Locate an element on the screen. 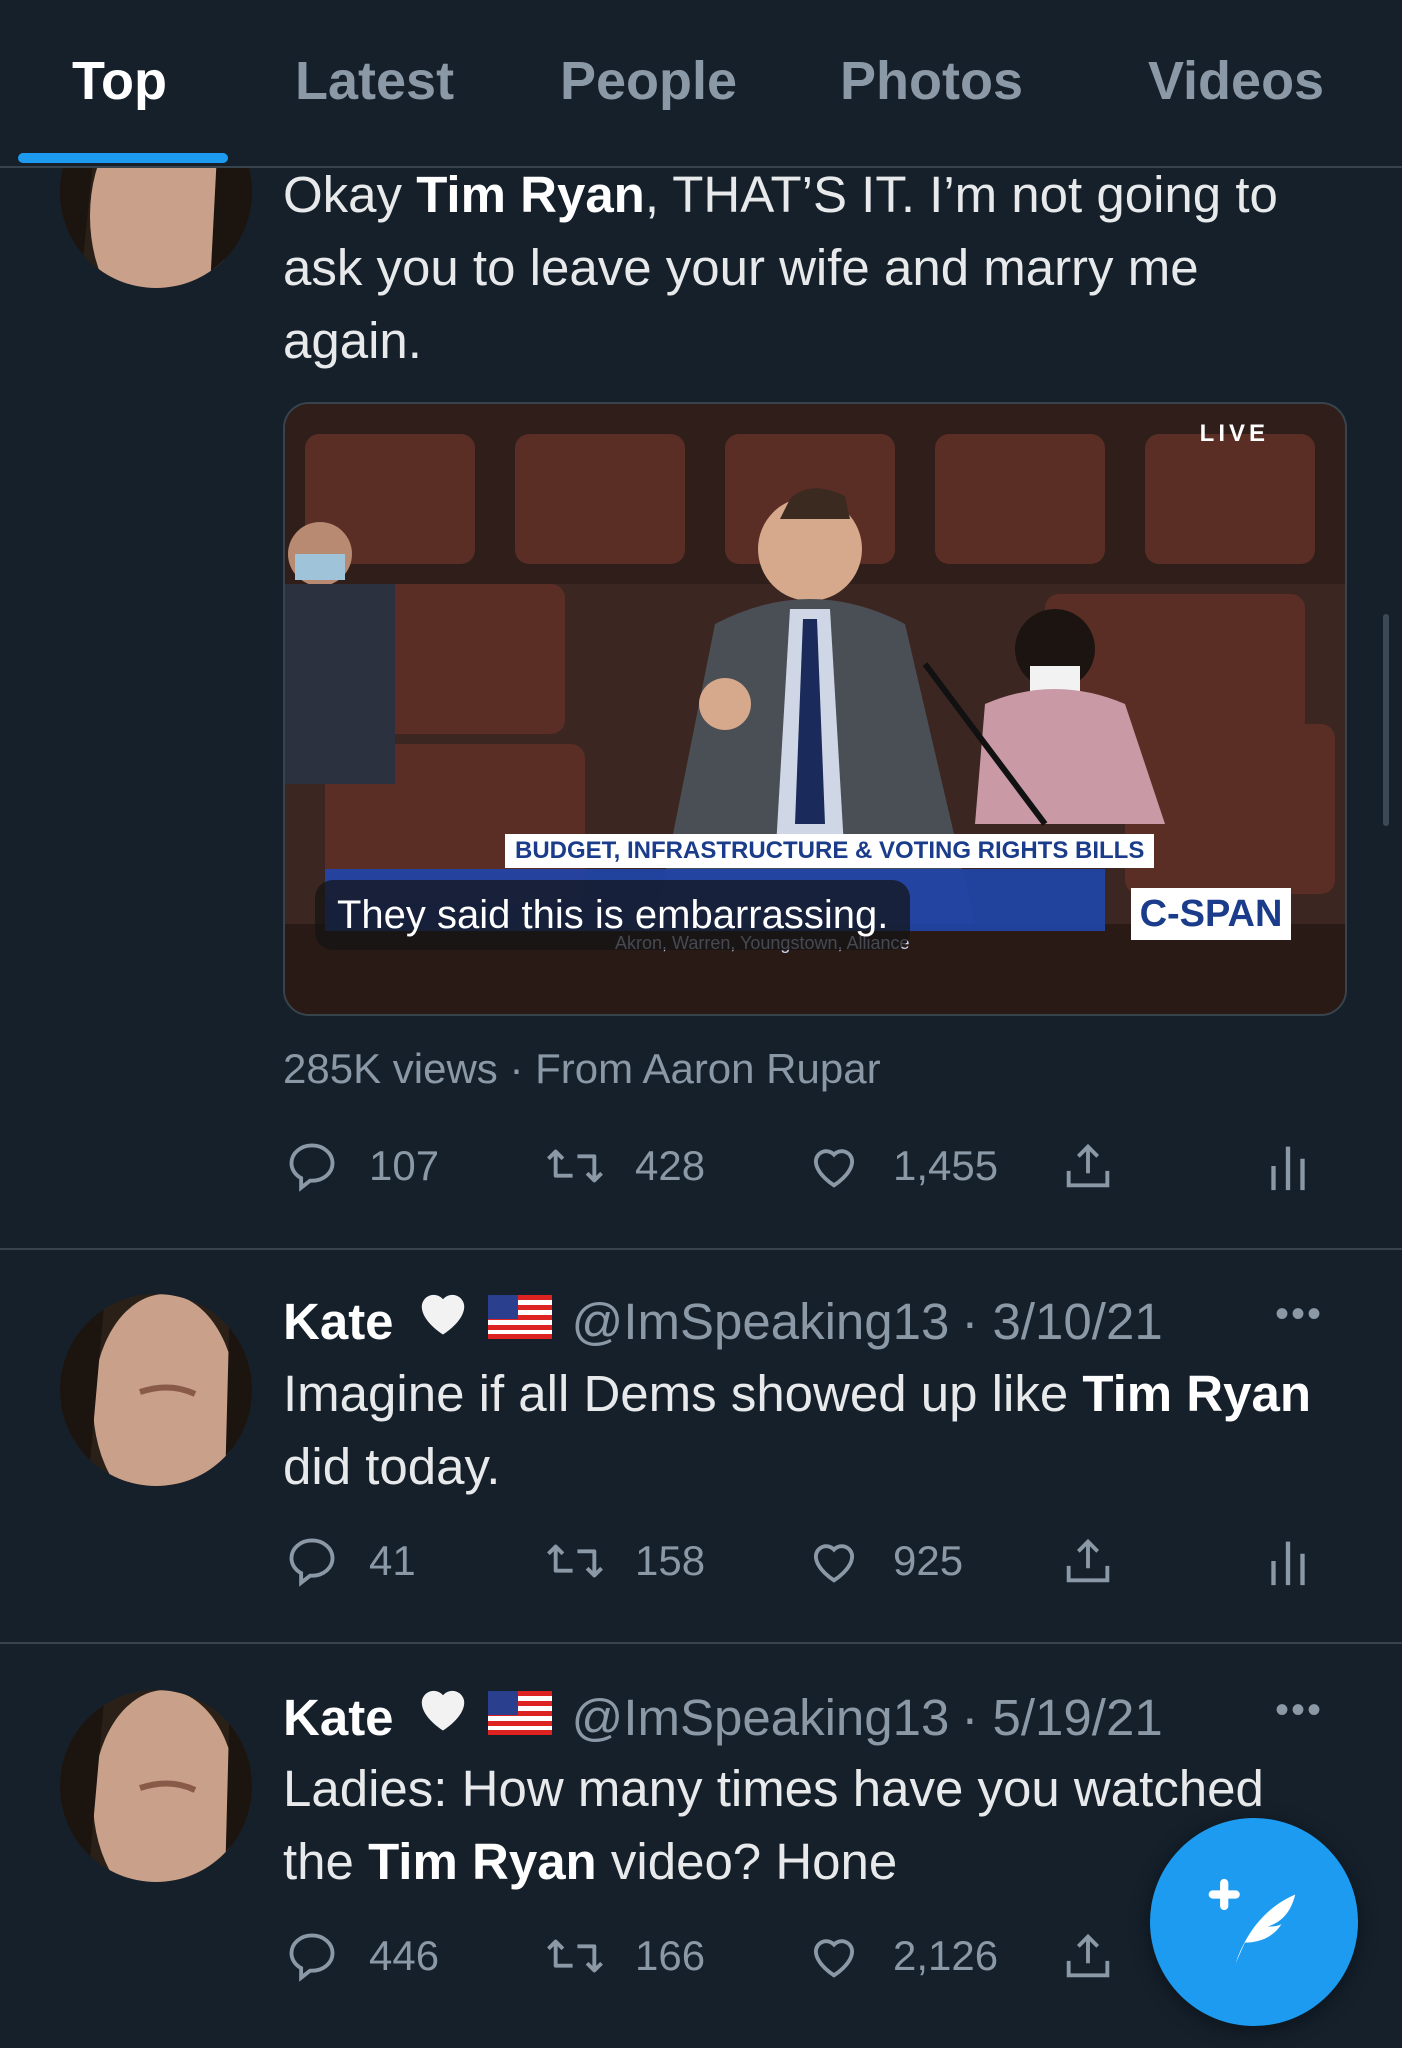 The width and height of the screenshot is (1402, 2048). compose-tweet-button is located at coordinates (1254, 1922).